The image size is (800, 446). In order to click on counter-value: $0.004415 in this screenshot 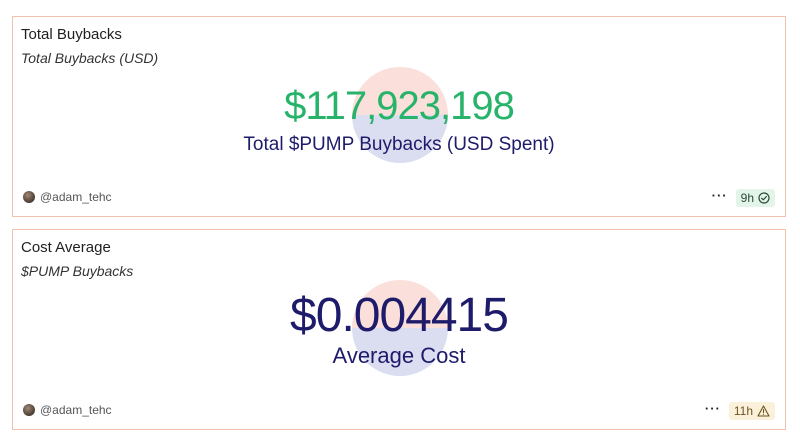, I will do `click(399, 315)`.